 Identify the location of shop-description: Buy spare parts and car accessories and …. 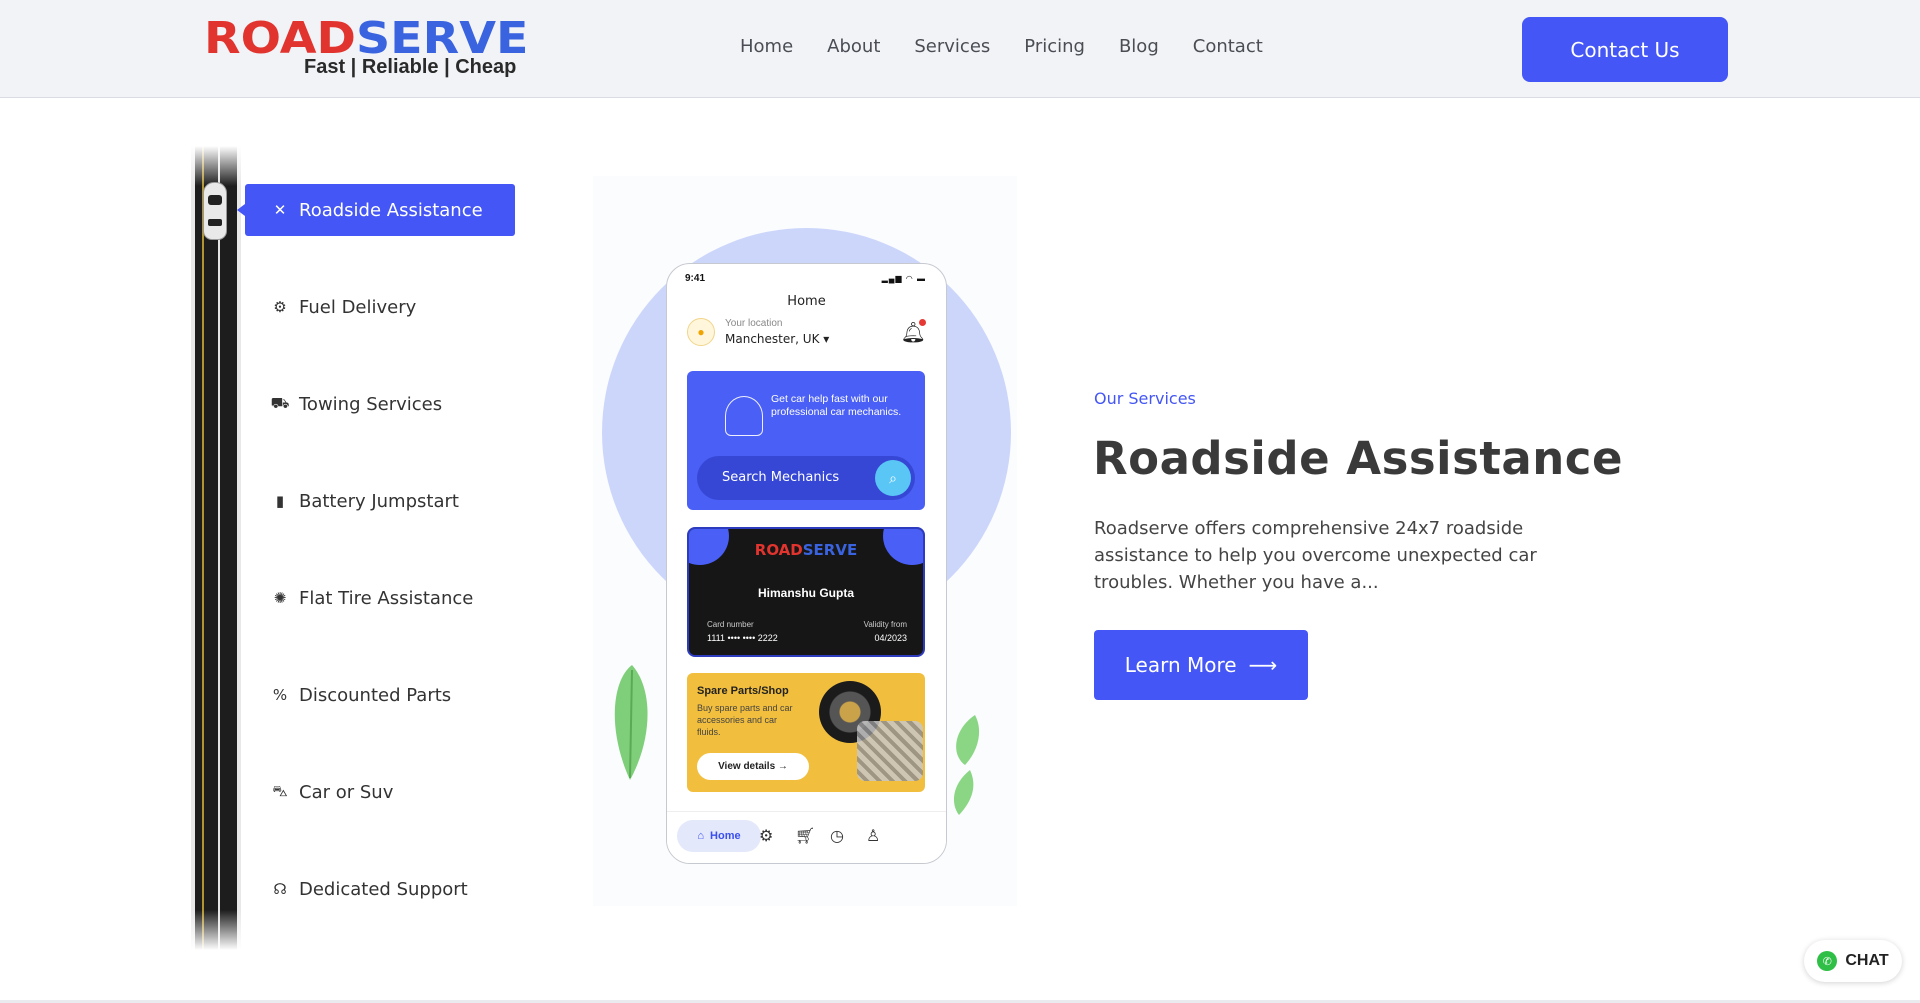
(745, 720).